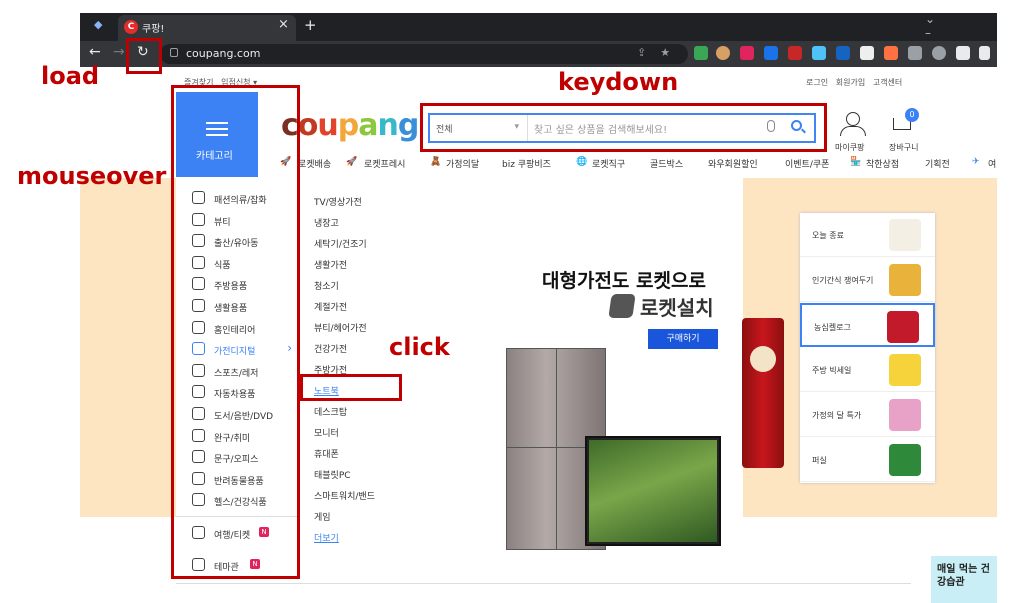  Describe the element at coordinates (326, 285) in the screenshot. I see `subcategory-item: 청소기` at that location.